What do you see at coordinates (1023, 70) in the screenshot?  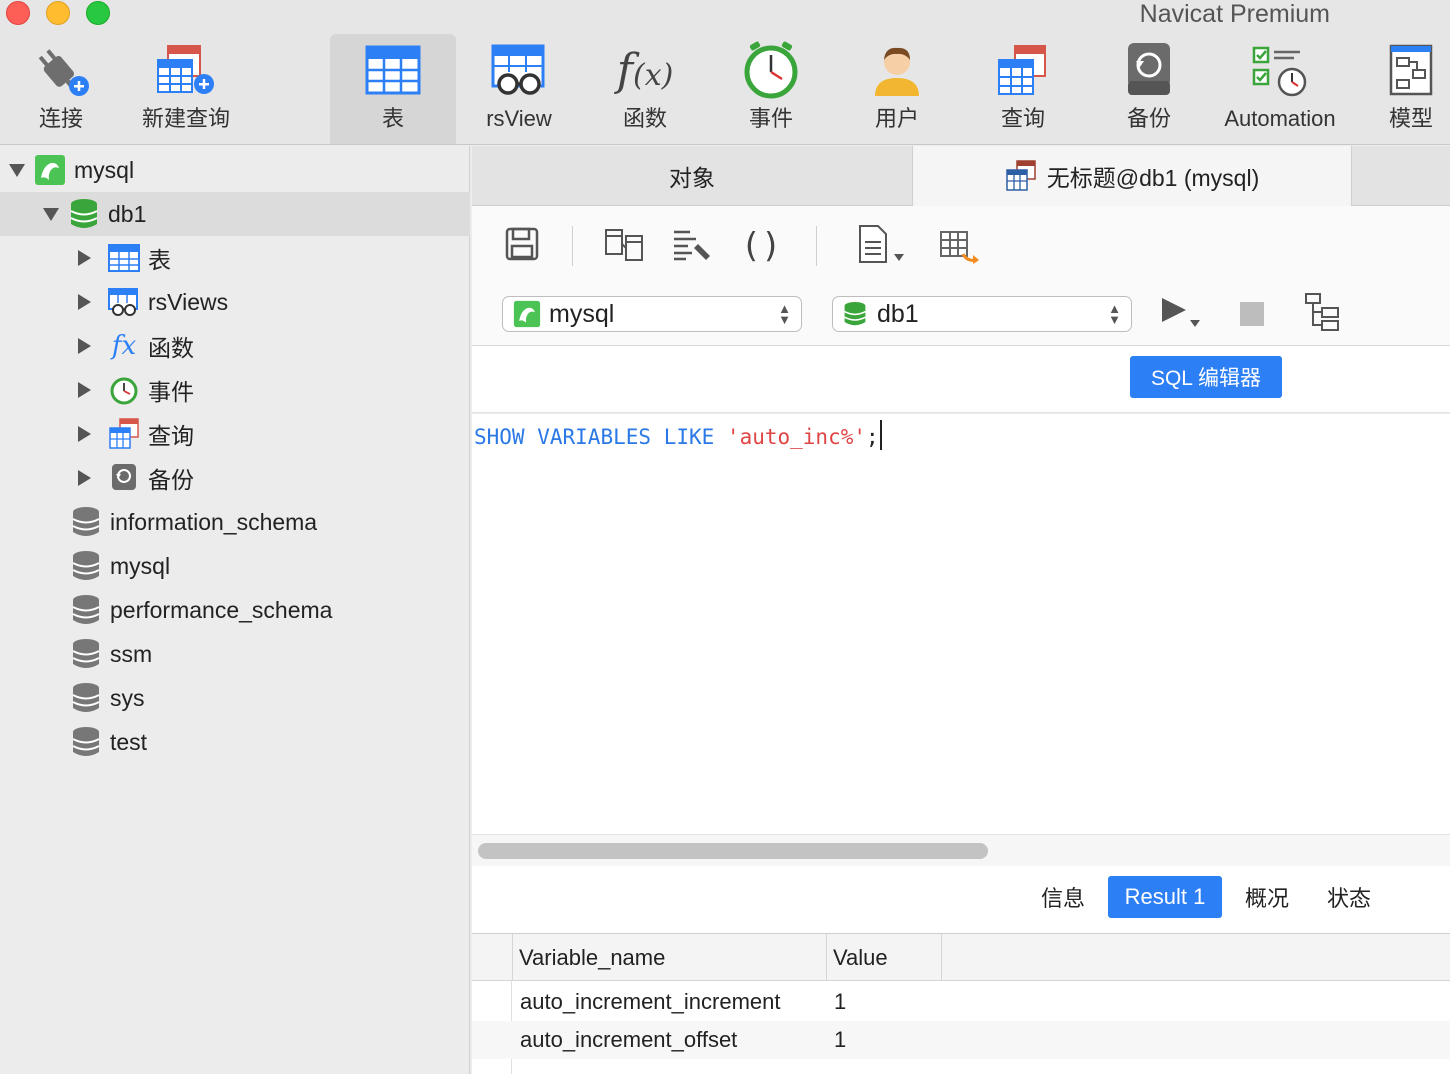 I see `query-icon` at bounding box center [1023, 70].